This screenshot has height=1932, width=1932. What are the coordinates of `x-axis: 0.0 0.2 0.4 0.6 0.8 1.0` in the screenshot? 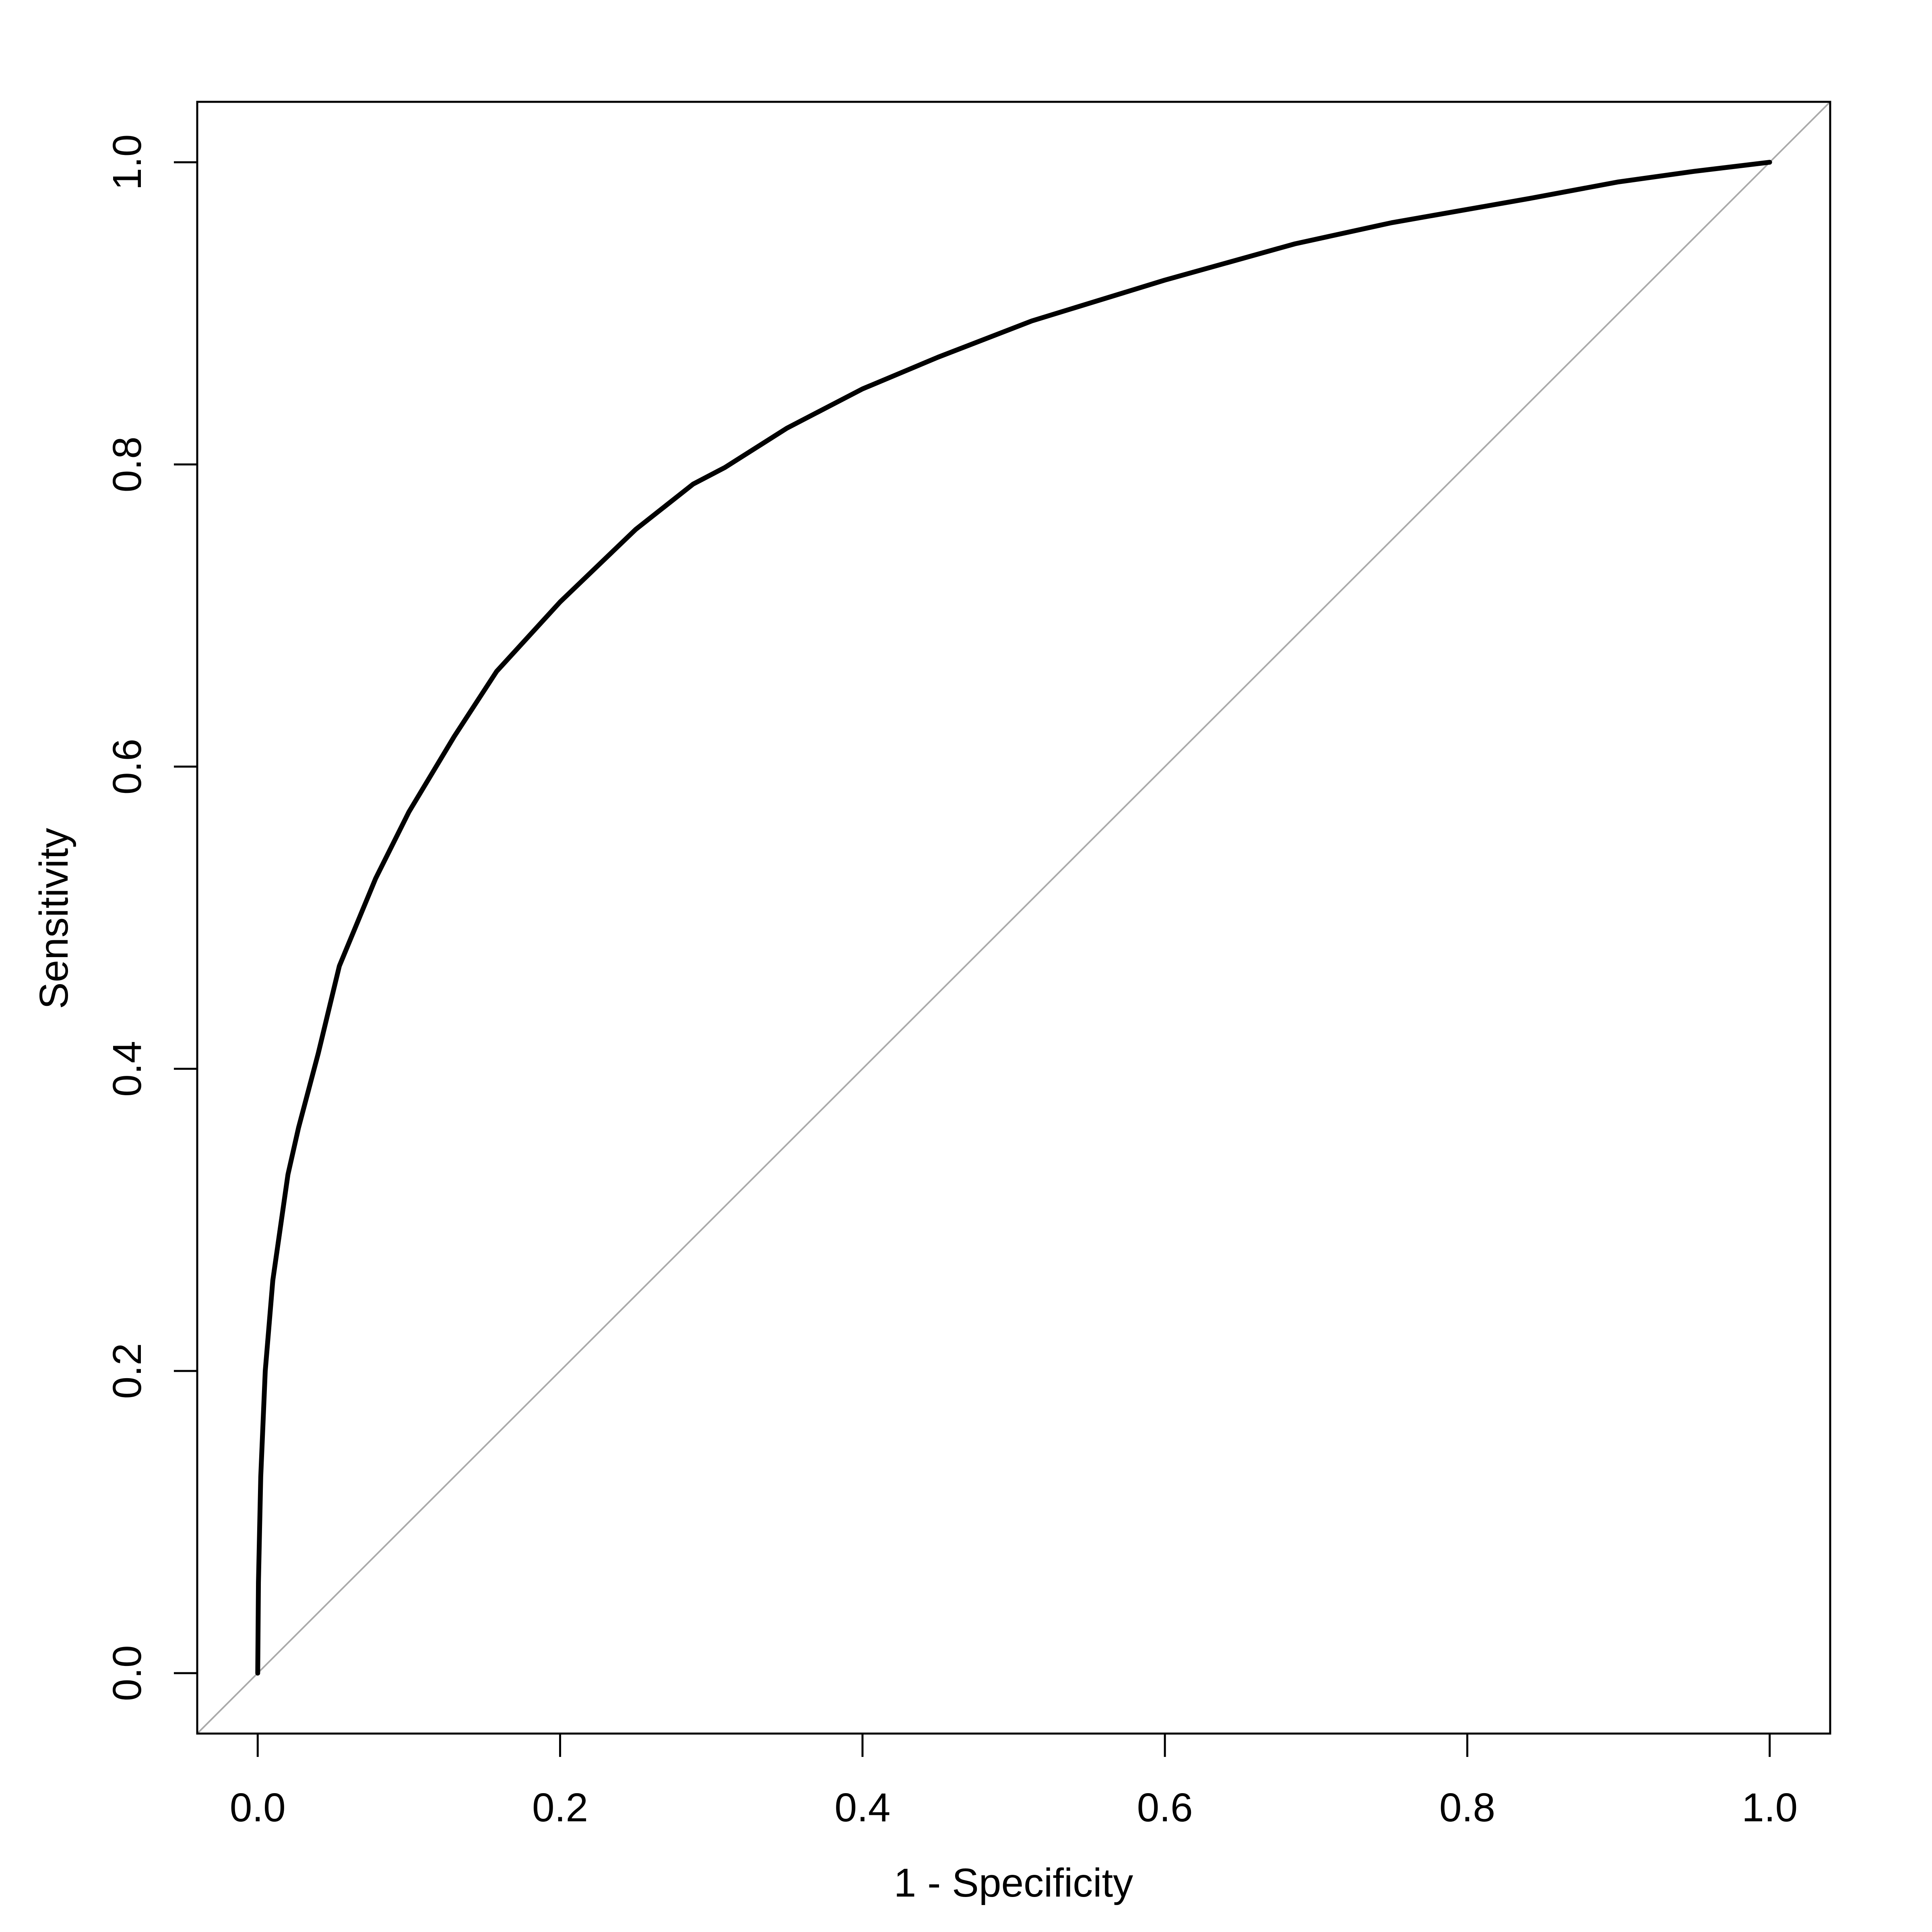 It's located at (1014, 1782).